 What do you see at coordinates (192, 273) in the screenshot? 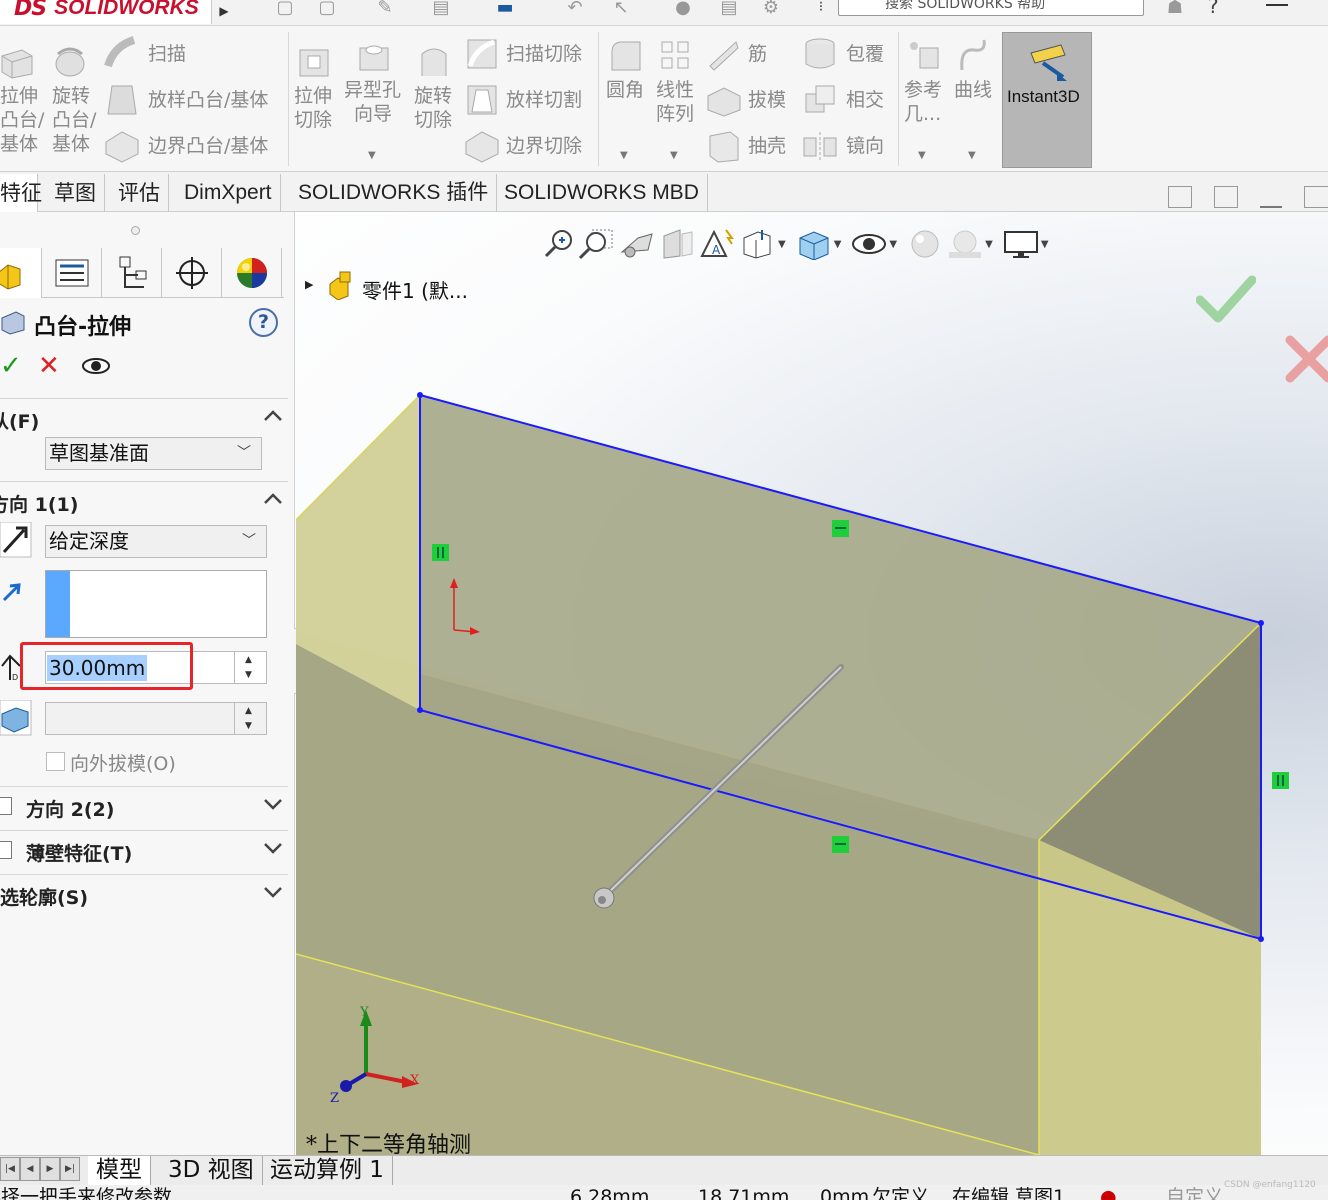
I see `dimxpert-manager-tab` at bounding box center [192, 273].